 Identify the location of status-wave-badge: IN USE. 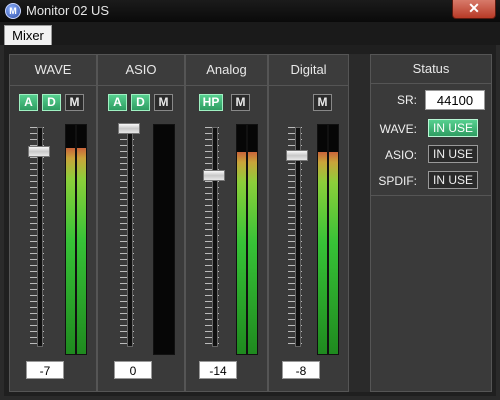
(453, 128).